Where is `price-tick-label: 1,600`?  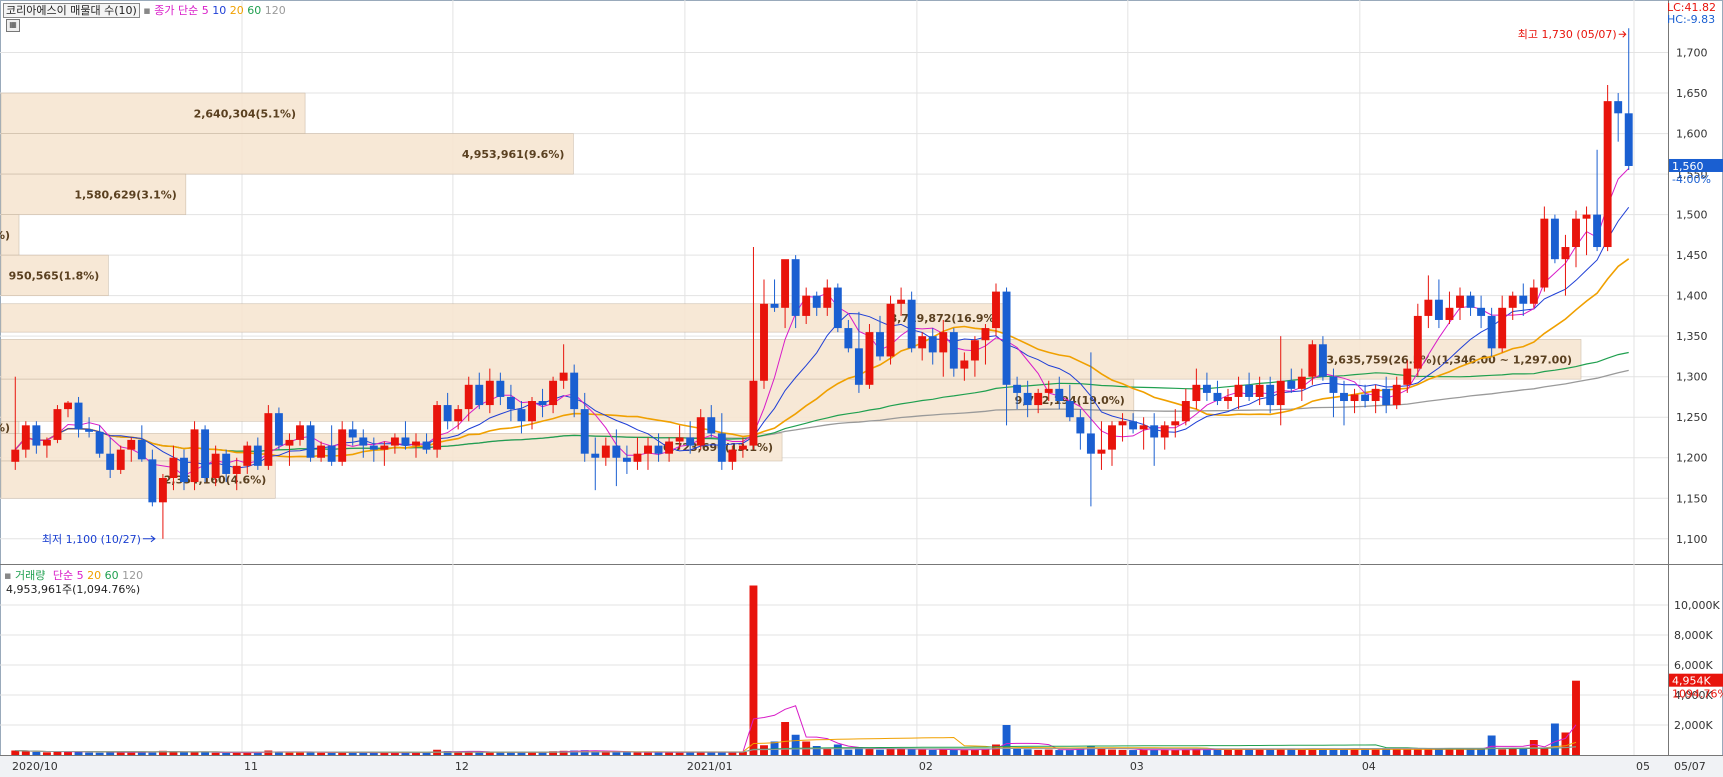 price-tick-label: 1,600 is located at coordinates (1692, 134).